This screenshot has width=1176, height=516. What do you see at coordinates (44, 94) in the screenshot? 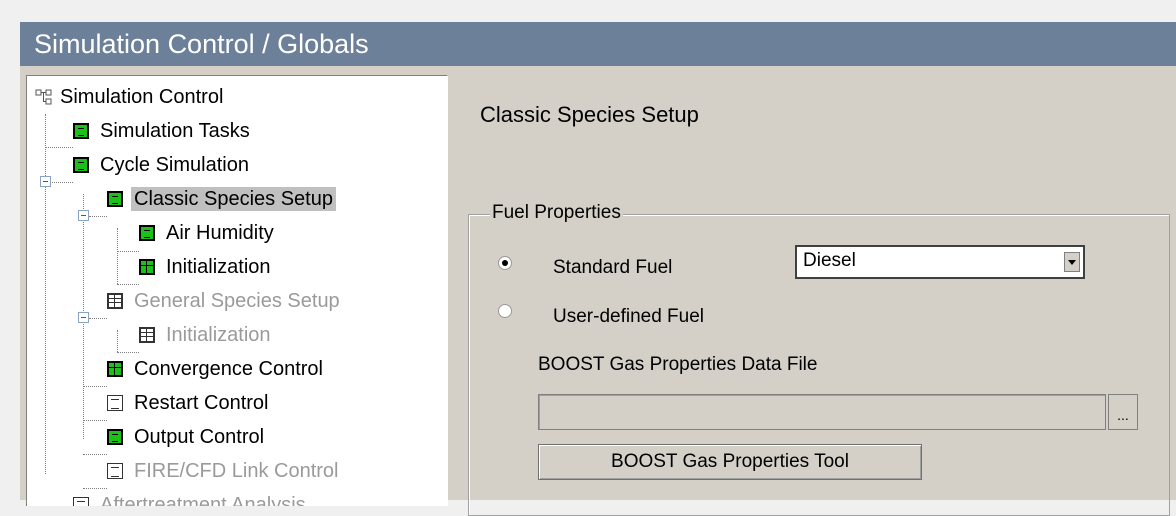
I see `tree-structure-icon` at bounding box center [44, 94].